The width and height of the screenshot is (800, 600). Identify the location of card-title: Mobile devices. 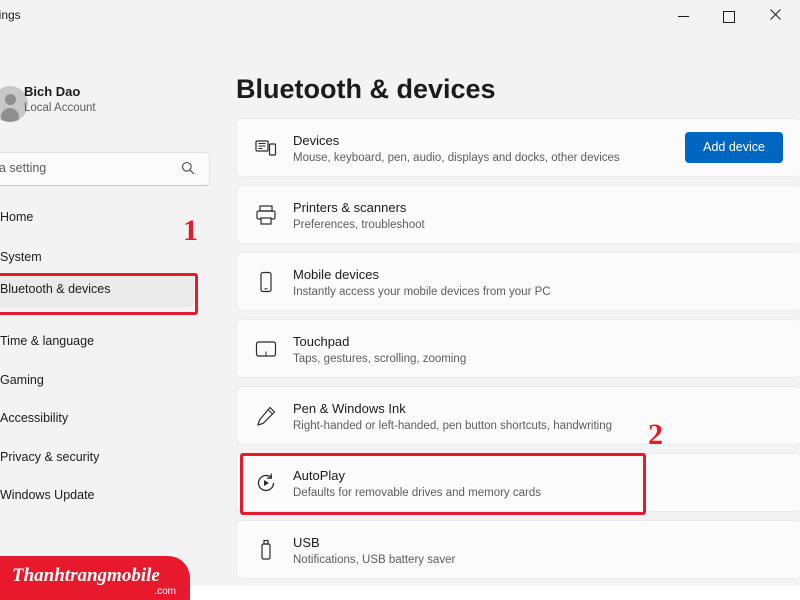
(336, 274).